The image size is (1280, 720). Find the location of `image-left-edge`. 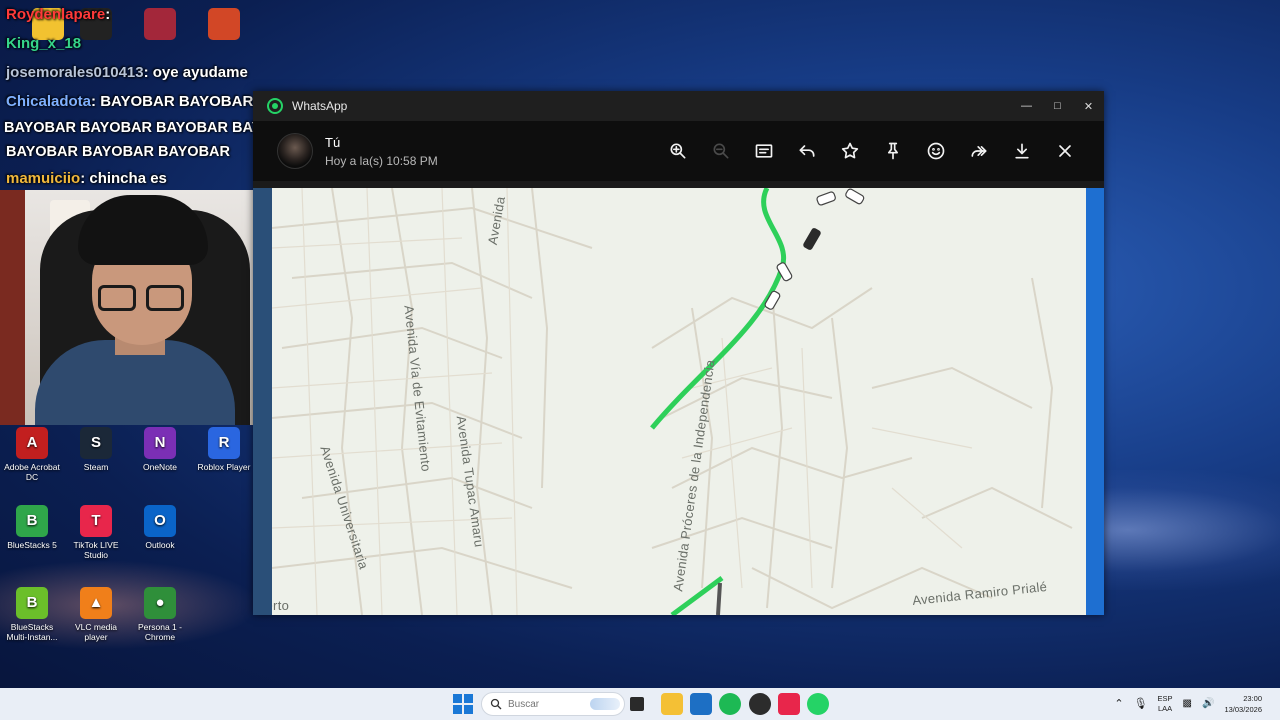

image-left-edge is located at coordinates (262, 401).